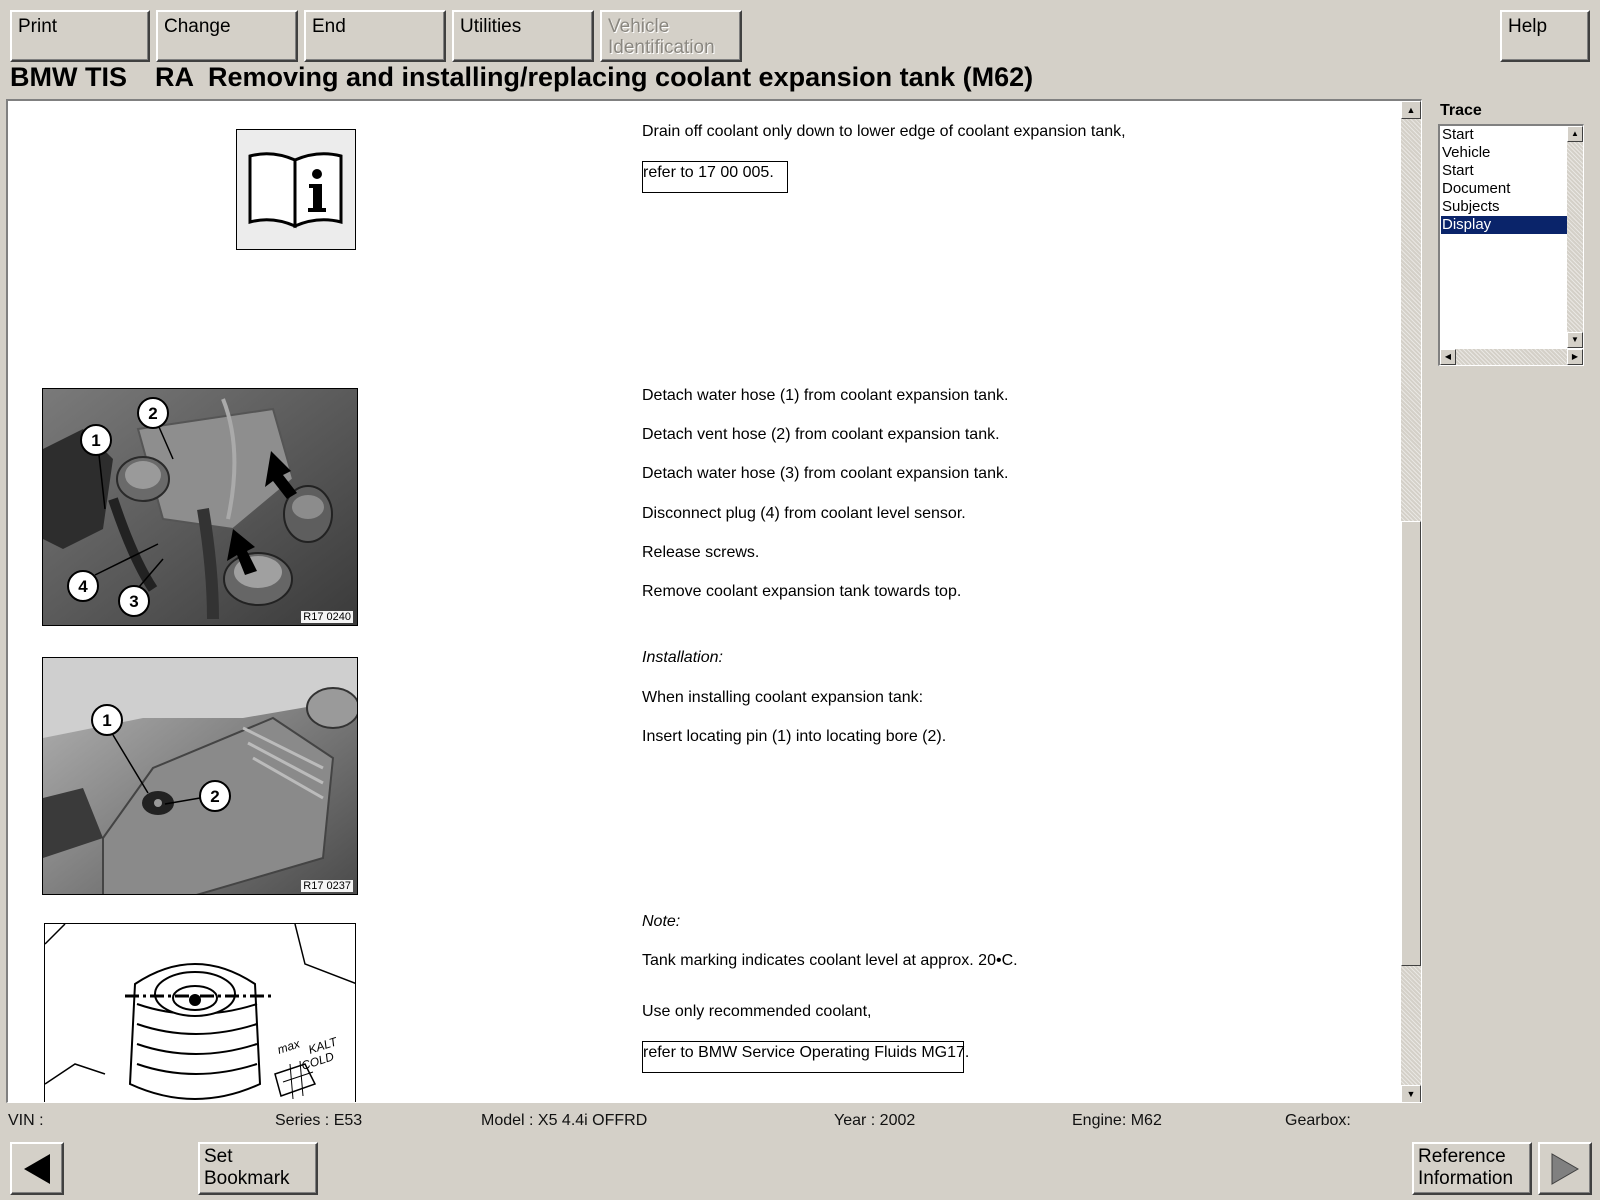 This screenshot has width=1600, height=1200. What do you see at coordinates (491, 26) in the screenshot?
I see `utilities-label: Utilities` at bounding box center [491, 26].